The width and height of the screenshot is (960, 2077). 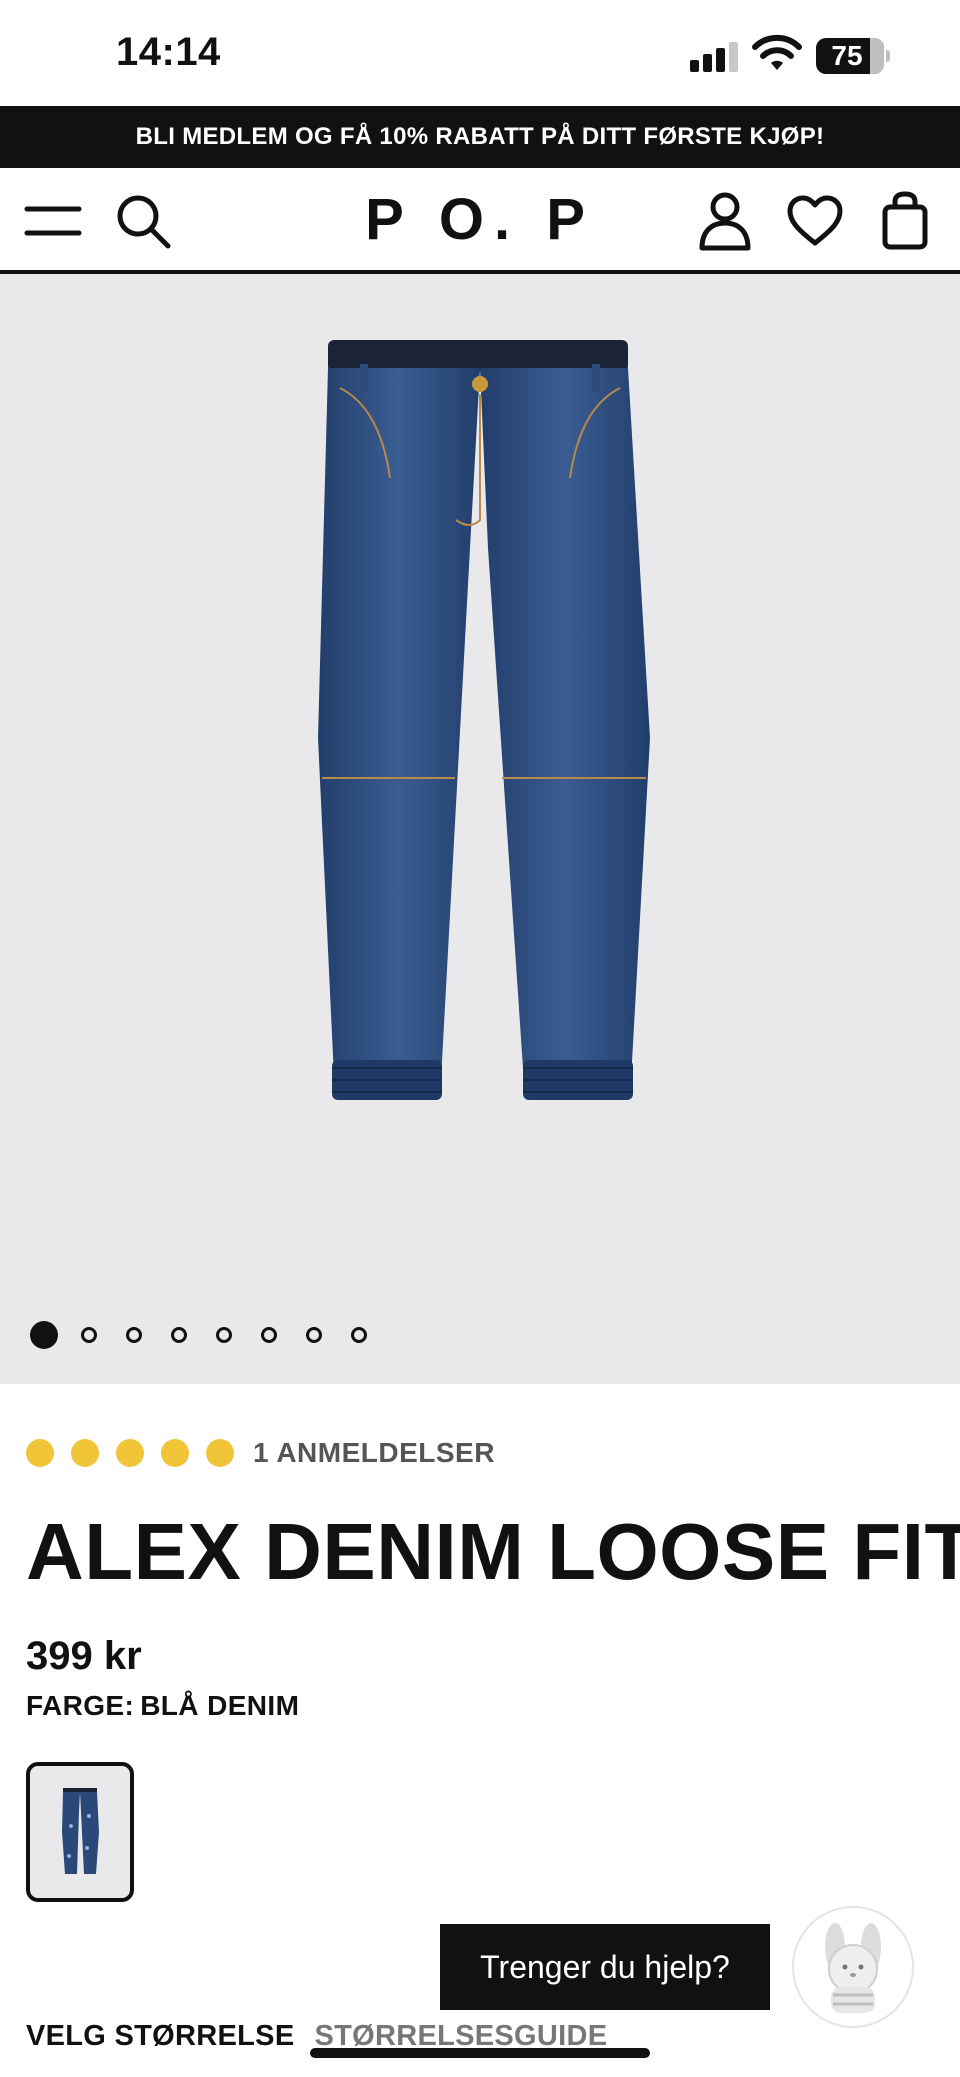 I want to click on help-button: Trenger du hjelp?, so click(x=605, y=1967).